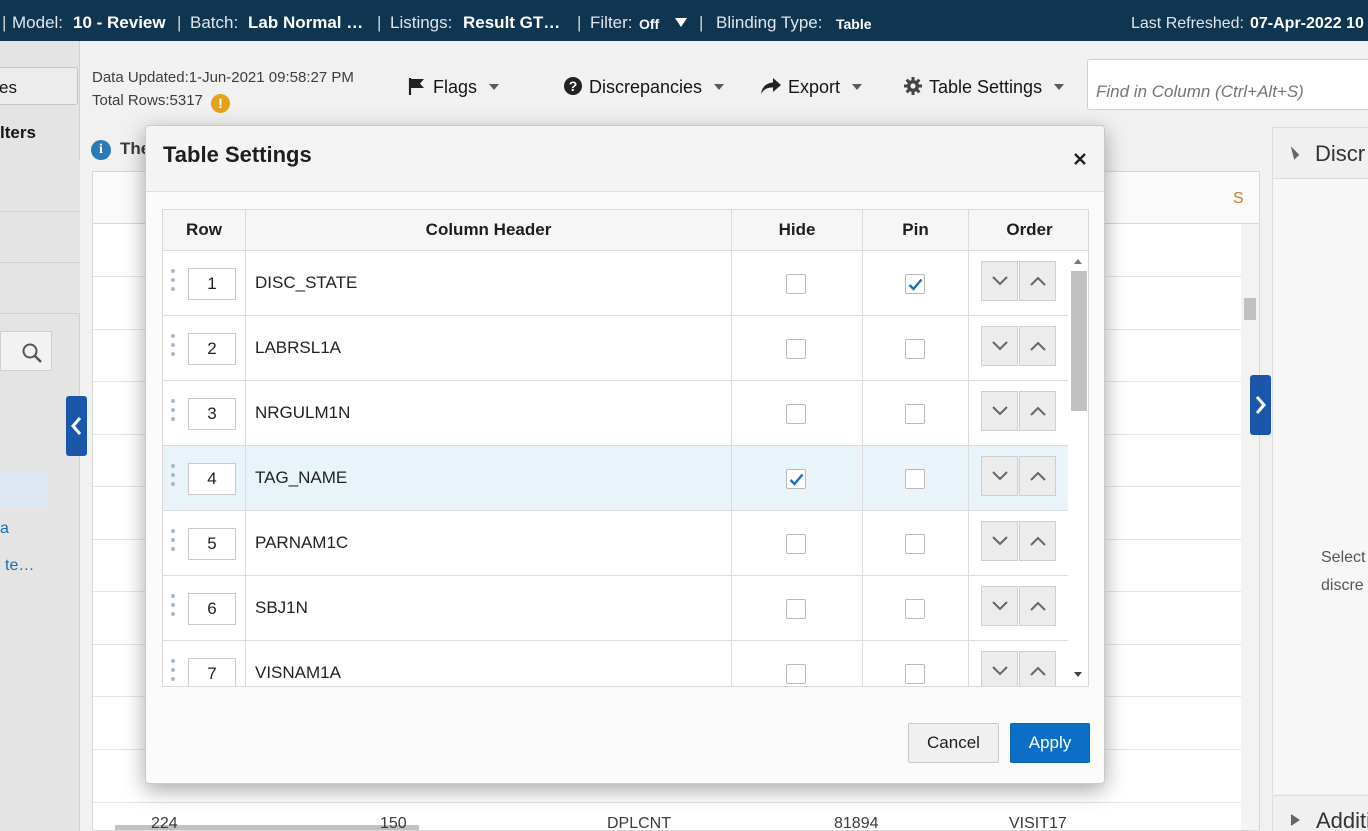 This screenshot has height=831, width=1368. What do you see at coordinates (1078, 261) in the screenshot?
I see `scroll-up-icon` at bounding box center [1078, 261].